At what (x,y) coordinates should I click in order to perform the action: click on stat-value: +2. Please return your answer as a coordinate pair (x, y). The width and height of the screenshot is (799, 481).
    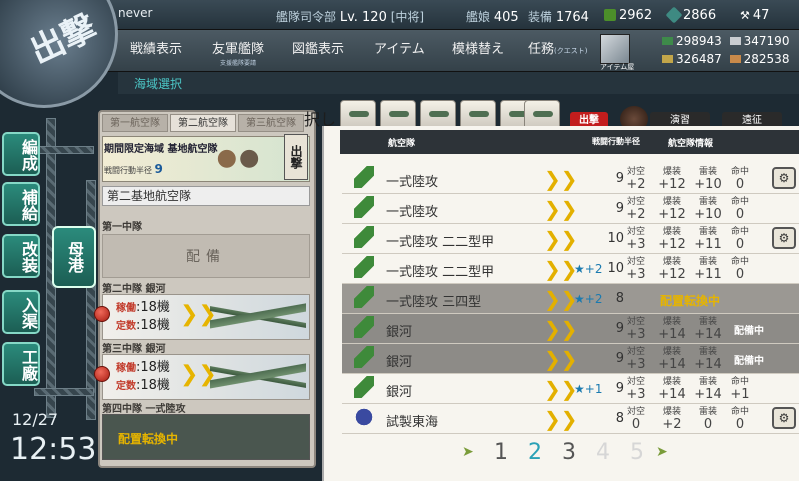
    Looking at the image, I should click on (636, 184).